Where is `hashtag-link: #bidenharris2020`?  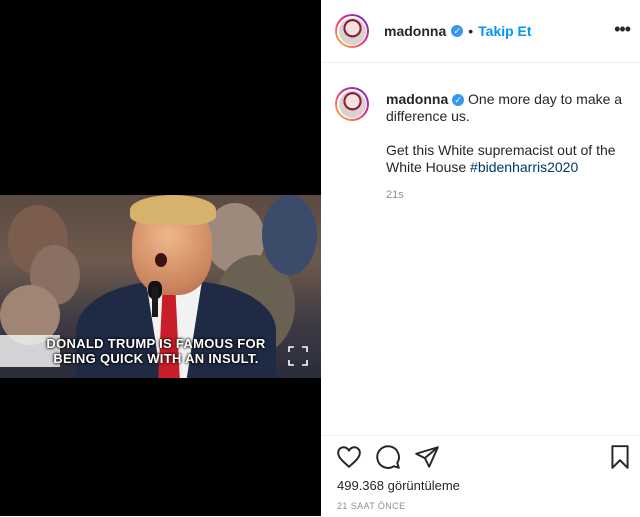 hashtag-link: #bidenharris2020 is located at coordinates (524, 167).